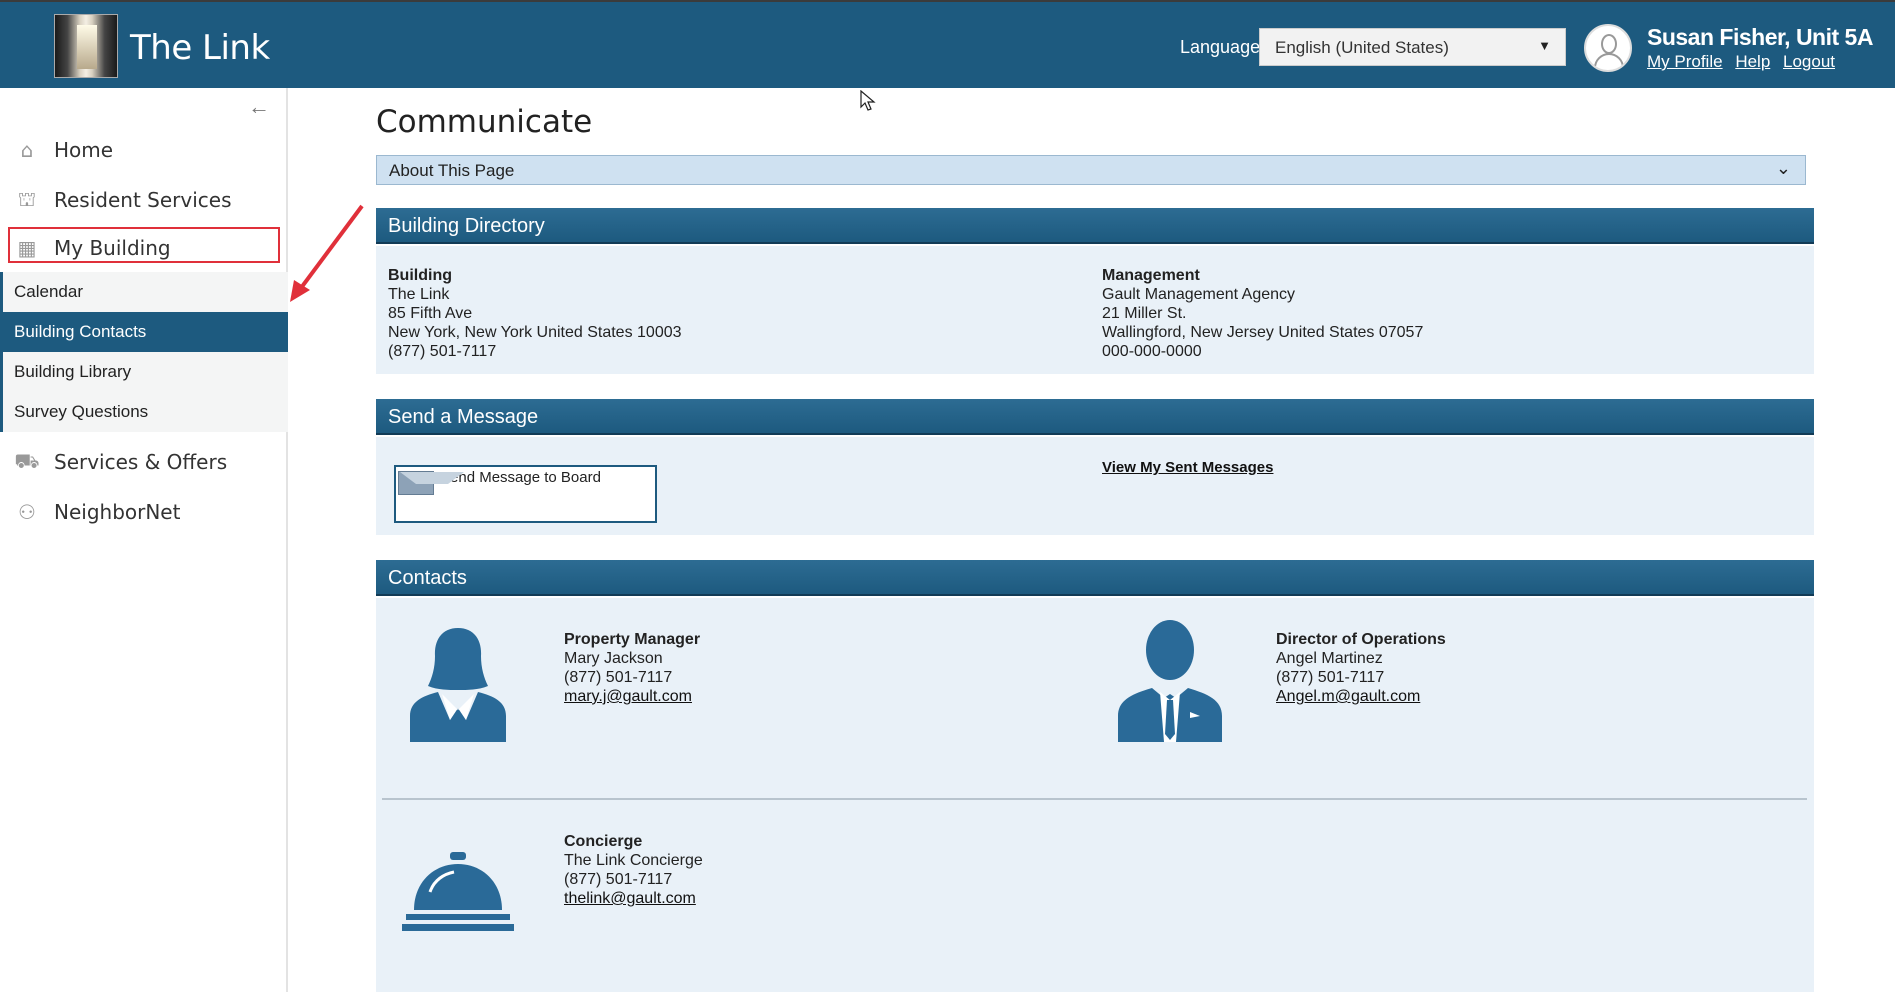  What do you see at coordinates (427, 578) in the screenshot?
I see `panel-title: Contacts` at bounding box center [427, 578].